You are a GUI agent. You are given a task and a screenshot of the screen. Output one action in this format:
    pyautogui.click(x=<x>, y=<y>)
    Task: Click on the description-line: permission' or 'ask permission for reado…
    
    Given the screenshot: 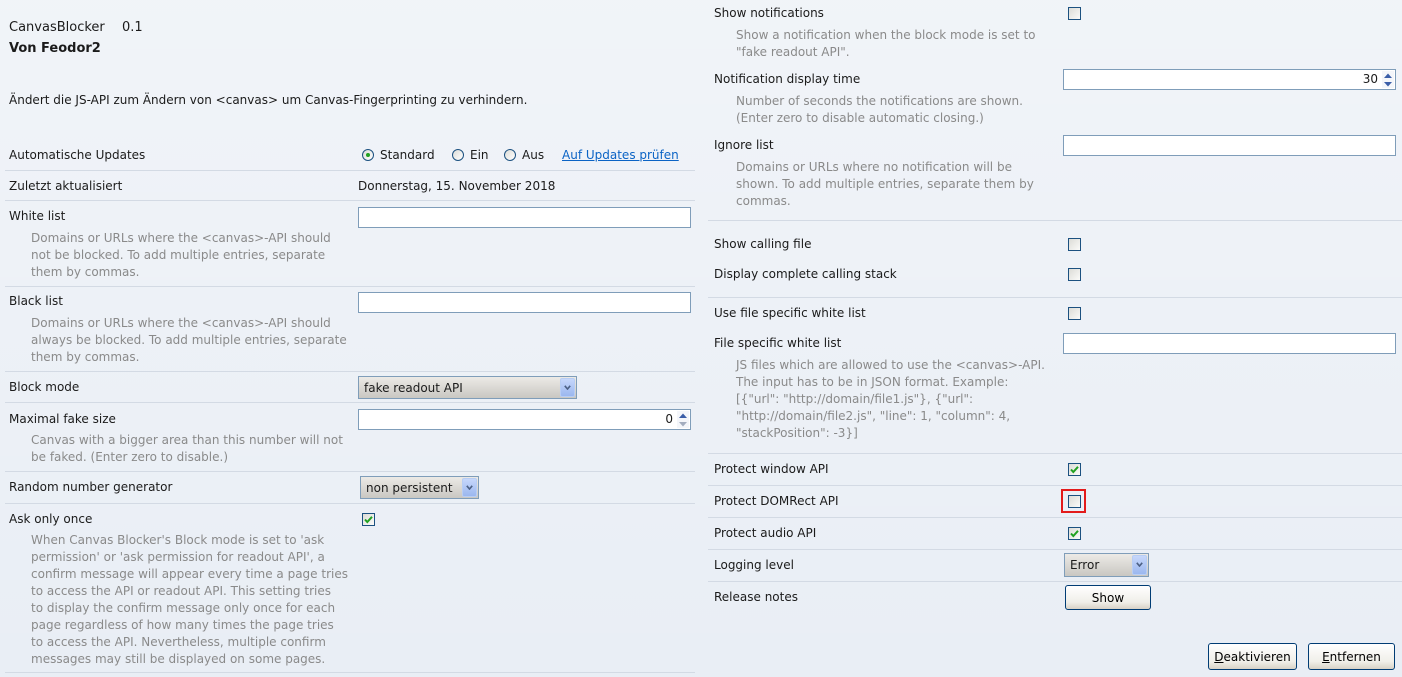 What is the action you would take?
    pyautogui.click(x=178, y=557)
    